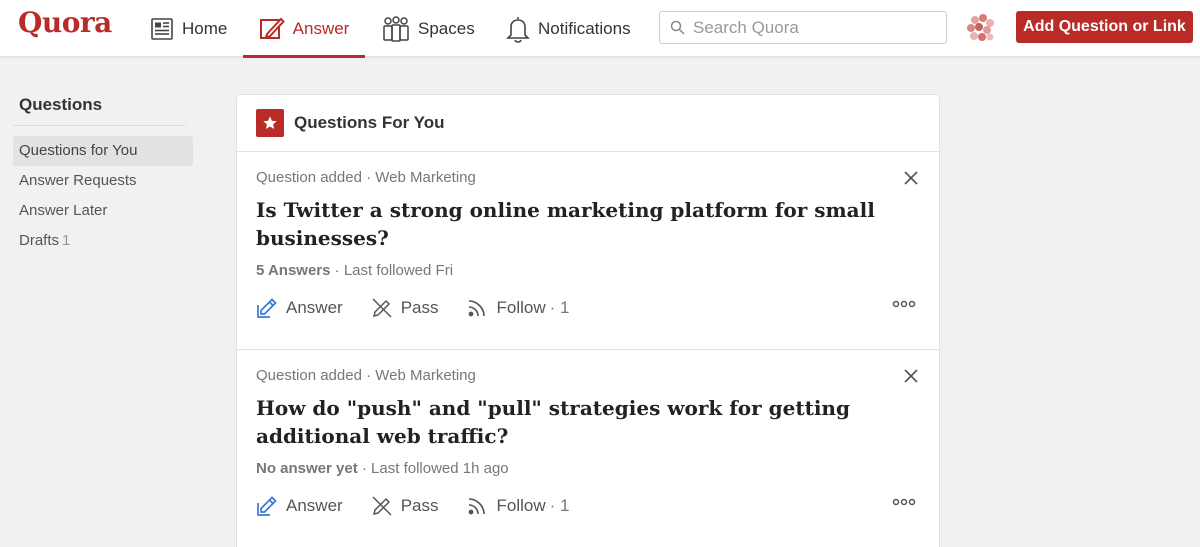  What do you see at coordinates (433, 468) in the screenshot?
I see `last-followed: · Last followed 1h ago` at bounding box center [433, 468].